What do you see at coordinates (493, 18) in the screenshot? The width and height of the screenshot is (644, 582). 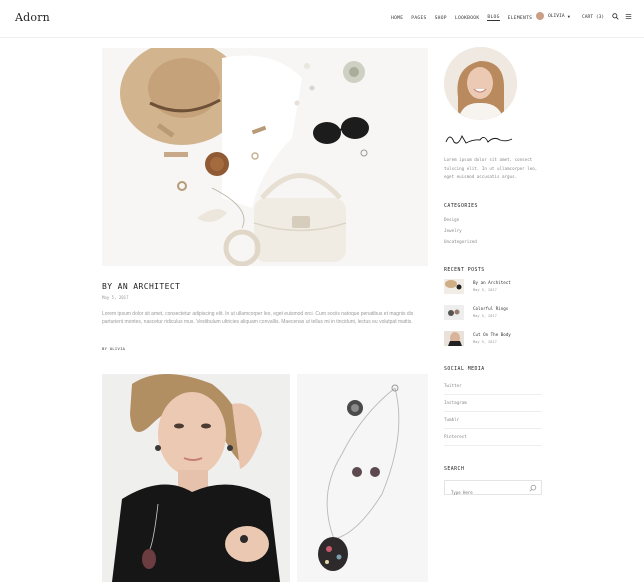 I see `nav-item-blog: BLOG` at bounding box center [493, 18].